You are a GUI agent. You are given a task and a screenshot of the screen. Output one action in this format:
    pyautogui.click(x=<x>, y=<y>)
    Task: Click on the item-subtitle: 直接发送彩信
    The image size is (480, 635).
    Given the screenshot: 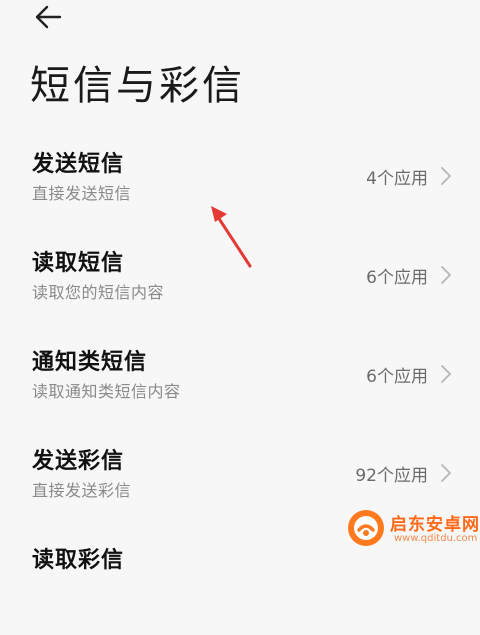 What is the action you would take?
    pyautogui.click(x=82, y=490)
    